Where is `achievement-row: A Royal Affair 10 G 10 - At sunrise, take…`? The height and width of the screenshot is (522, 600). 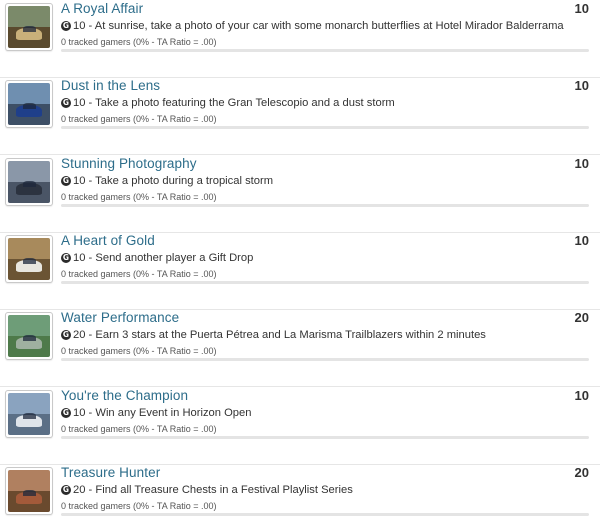
achievement-row: A Royal Affair 10 G 10 - At sunrise, take… is located at coordinates (300, 39).